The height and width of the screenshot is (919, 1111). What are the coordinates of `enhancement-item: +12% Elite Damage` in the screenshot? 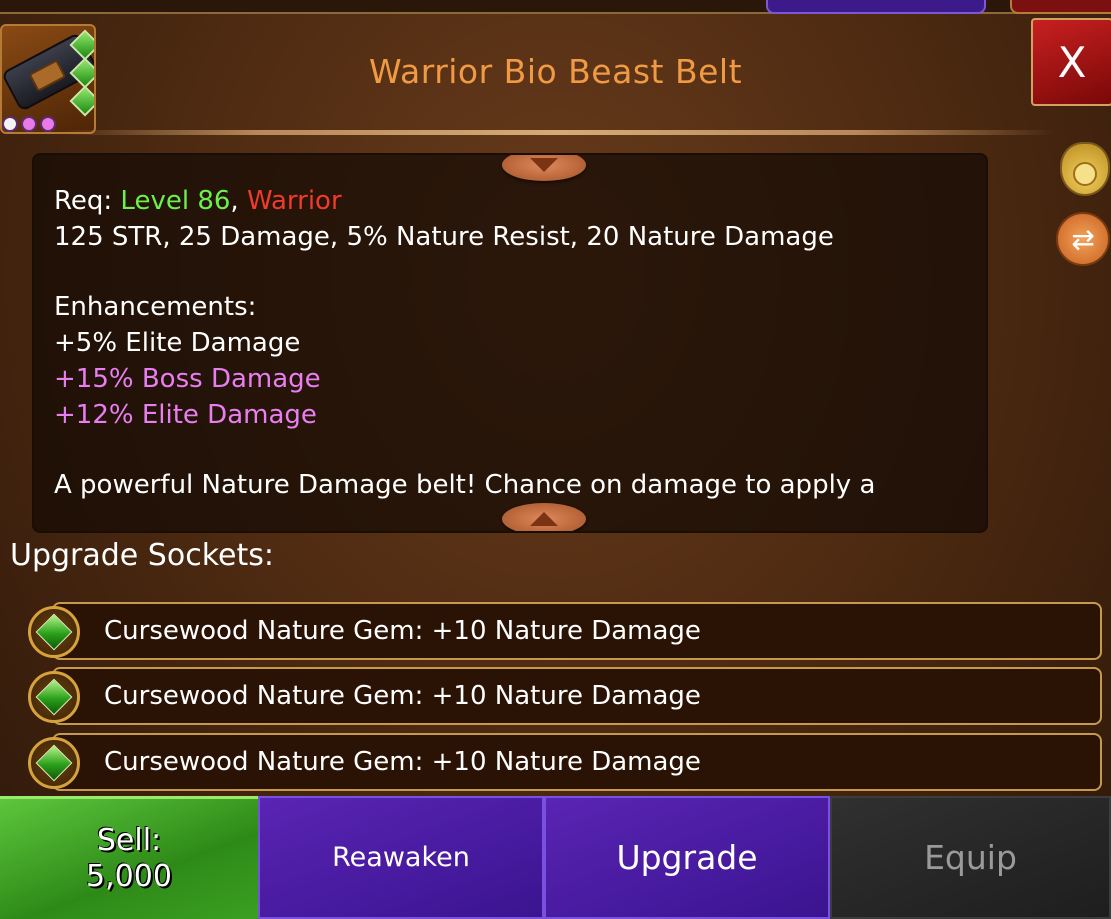 It's located at (185, 415).